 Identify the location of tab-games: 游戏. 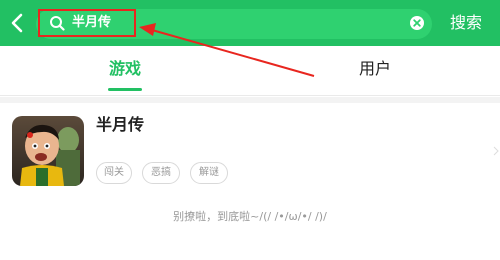
(125, 69).